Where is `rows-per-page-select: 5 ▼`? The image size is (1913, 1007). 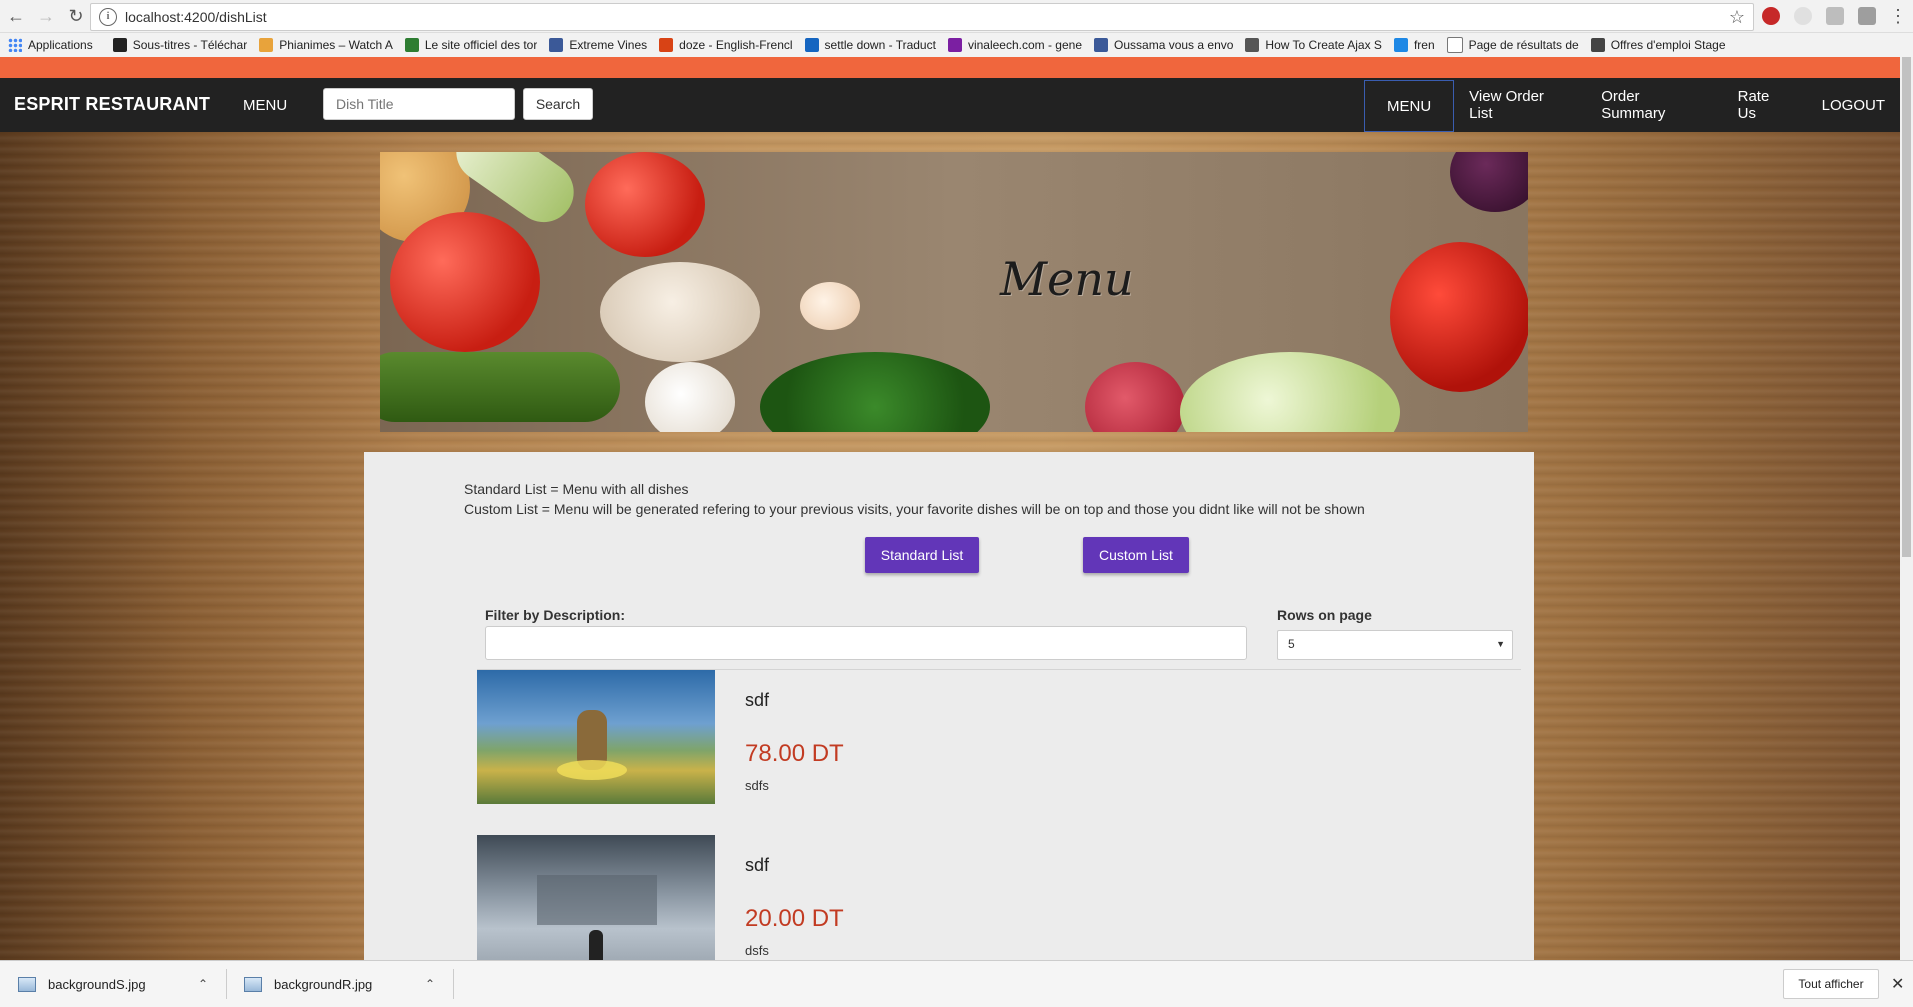
rows-per-page-select: 5 ▼ is located at coordinates (1395, 645).